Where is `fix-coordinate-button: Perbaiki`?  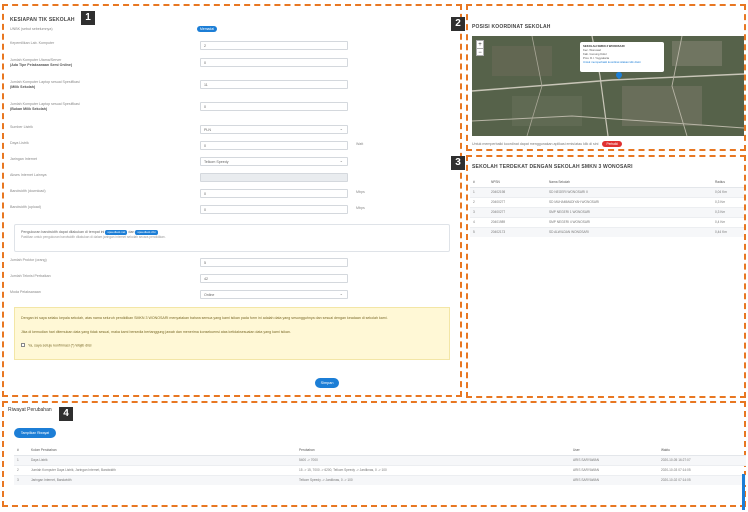
fix-coordinate-button: Perbaiki is located at coordinates (612, 144).